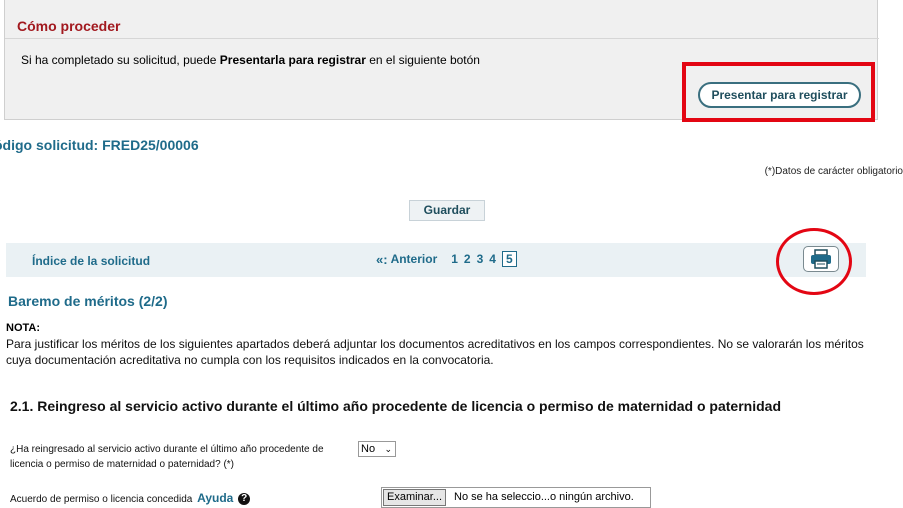  I want to click on previous-arrows-icon: «:, so click(382, 259).